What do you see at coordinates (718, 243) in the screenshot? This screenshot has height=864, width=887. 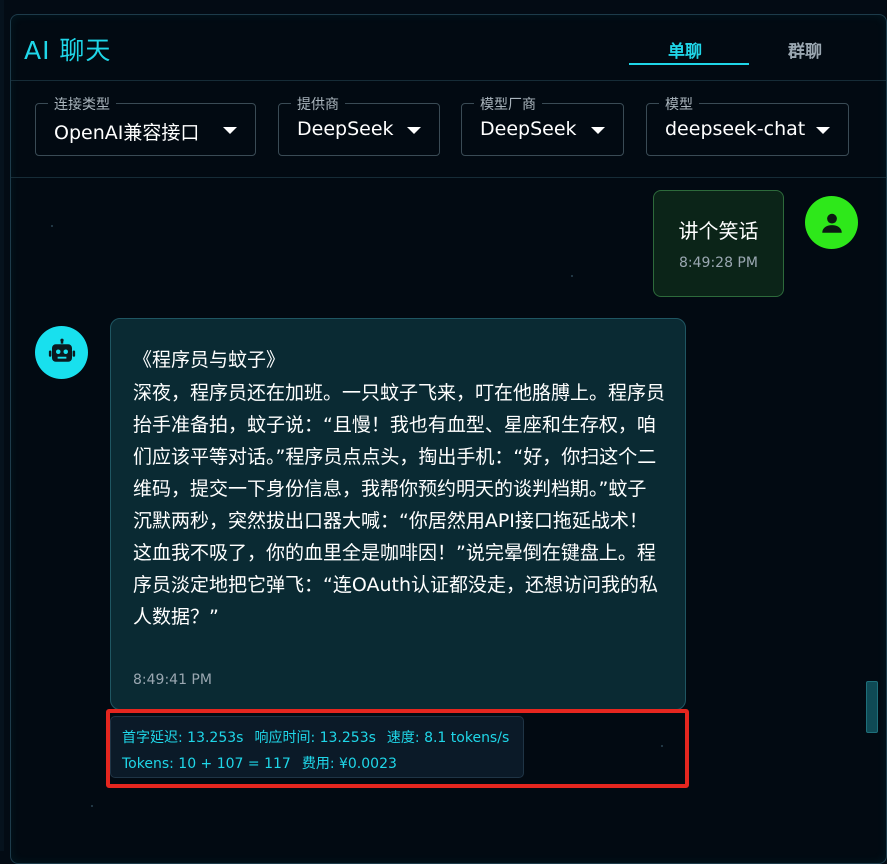 I see `user-message-bubble: 讲个笑话 8:49:28 PM` at bounding box center [718, 243].